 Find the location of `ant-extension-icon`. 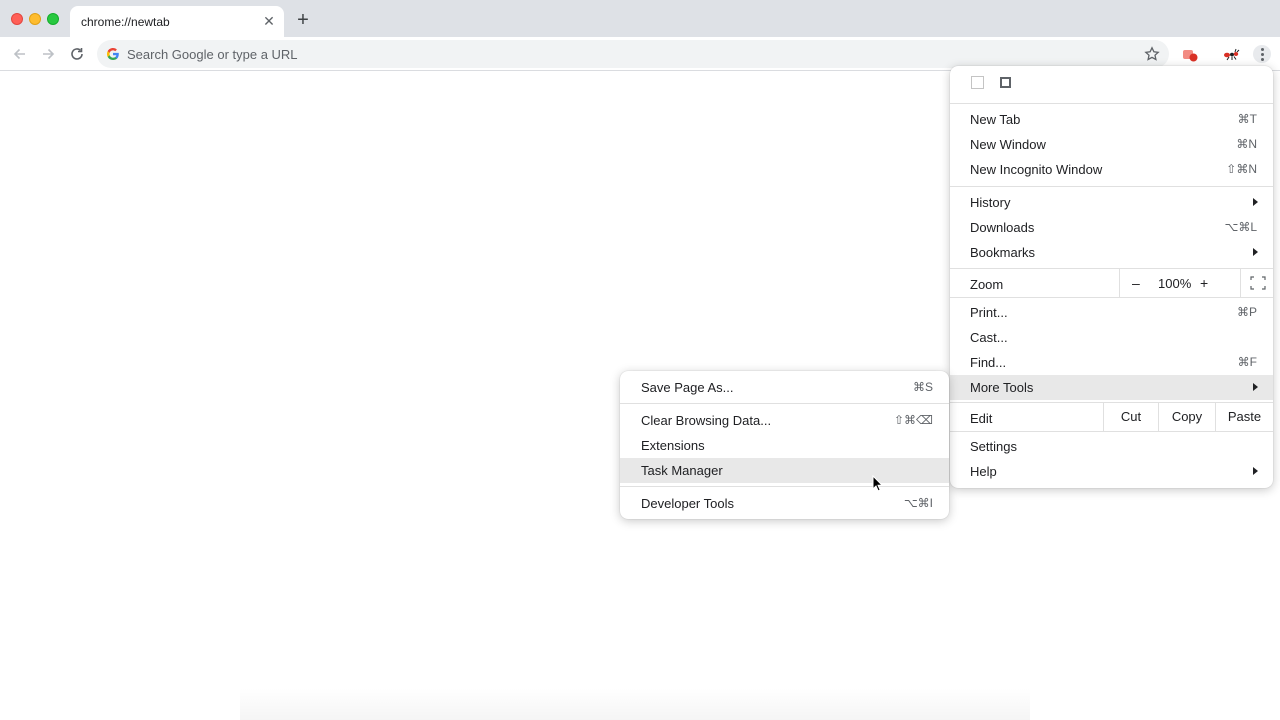

ant-extension-icon is located at coordinates (1231, 55).